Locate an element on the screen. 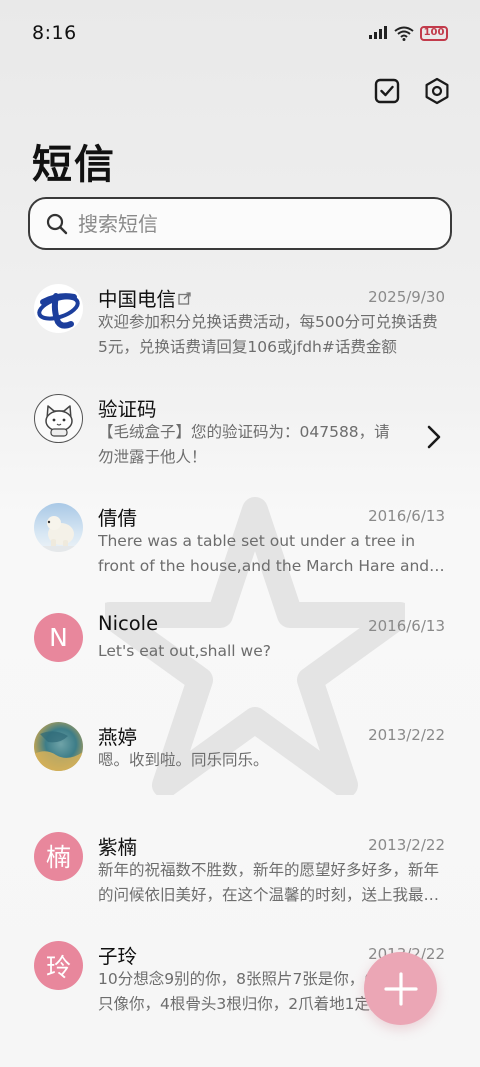  settings-button is located at coordinates (437, 91).